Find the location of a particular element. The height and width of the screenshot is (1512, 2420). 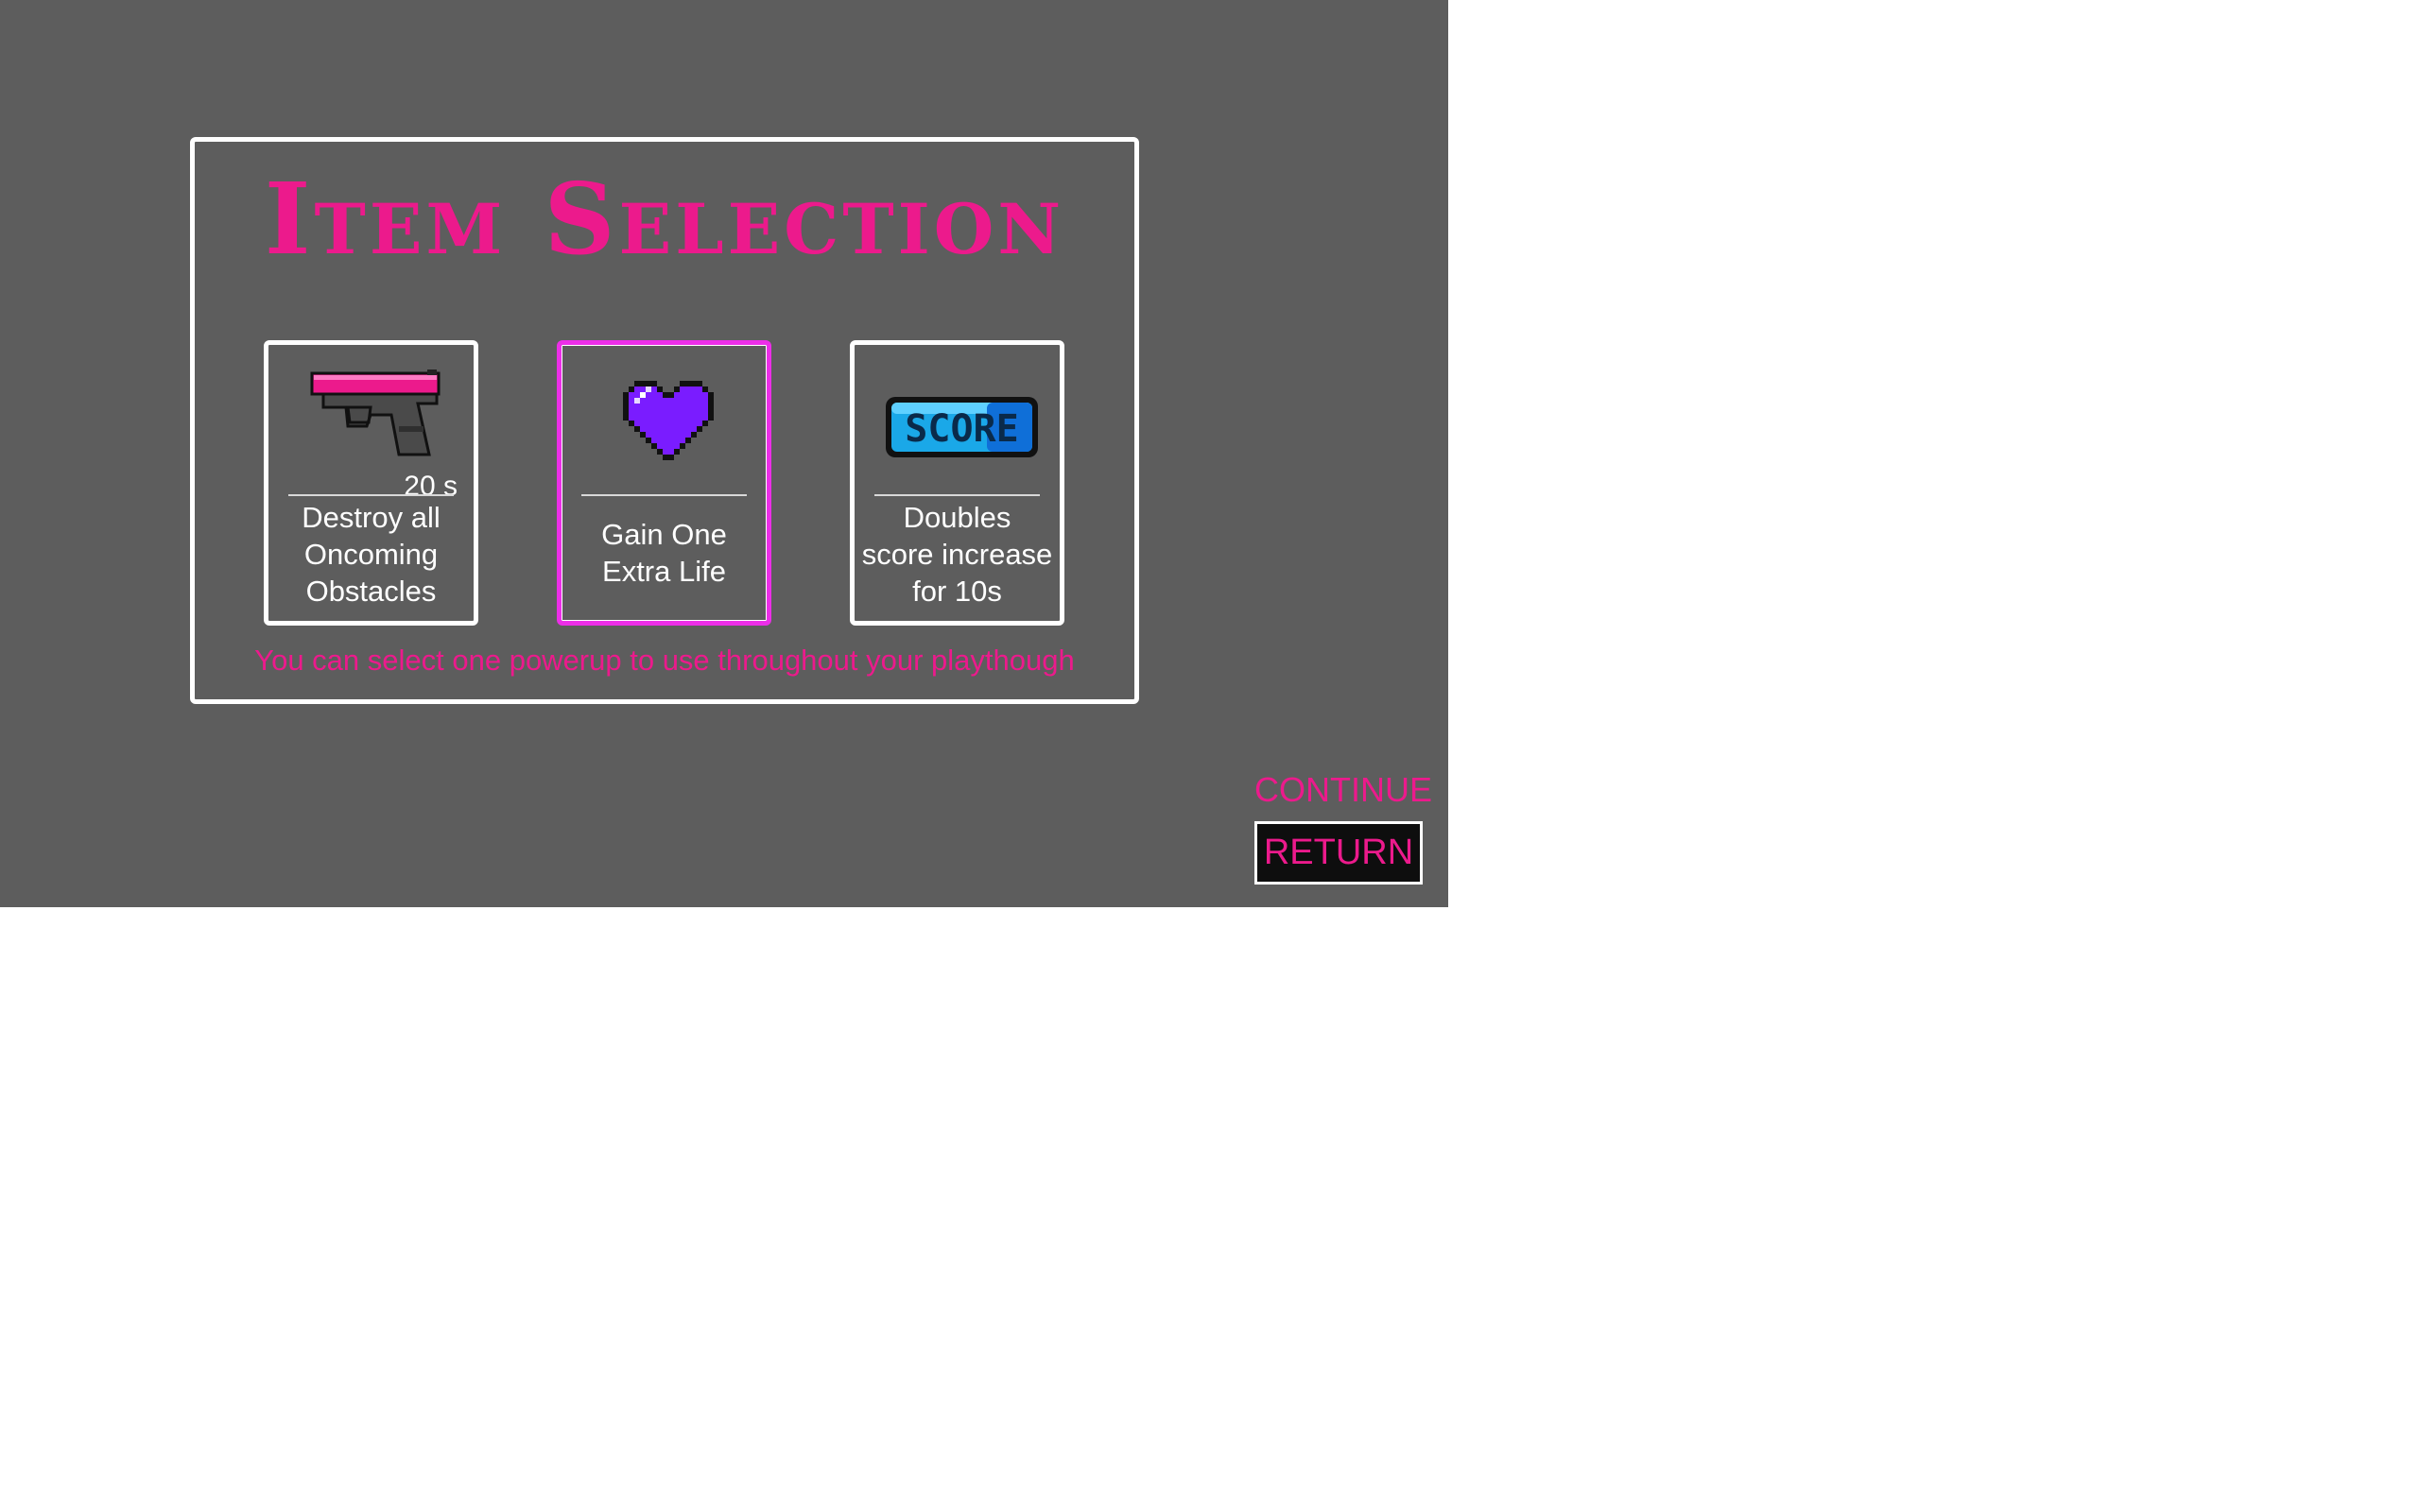

item-card-destroy-obstacles: 20 s Destroy all Oncoming Obstacles is located at coordinates (371, 483).